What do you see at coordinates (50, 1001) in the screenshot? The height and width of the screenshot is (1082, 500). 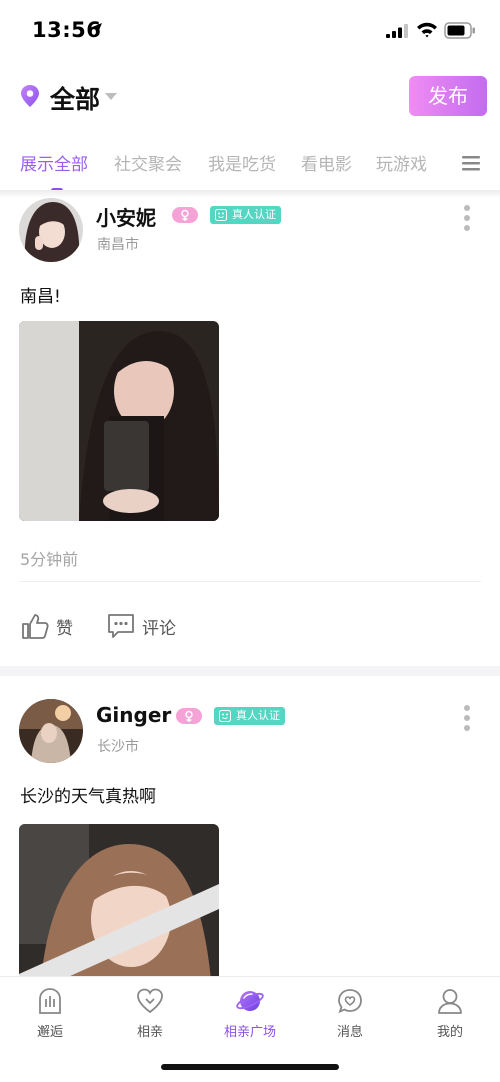 I see `encounter-icon` at bounding box center [50, 1001].